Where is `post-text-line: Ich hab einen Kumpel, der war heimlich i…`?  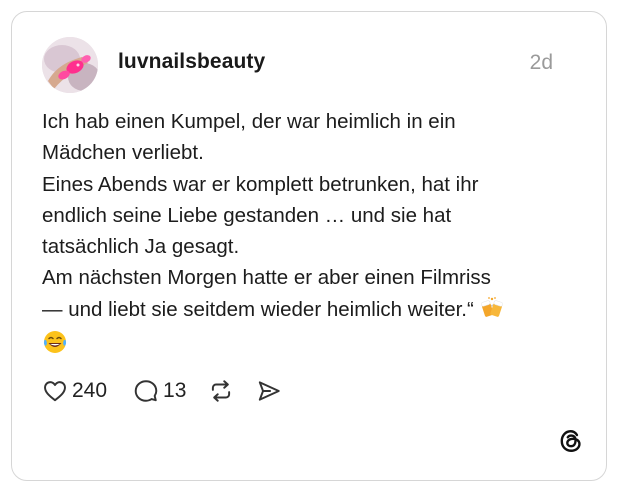
post-text-line: Ich hab einen Kumpel, der war heimlich i… is located at coordinates (249, 121).